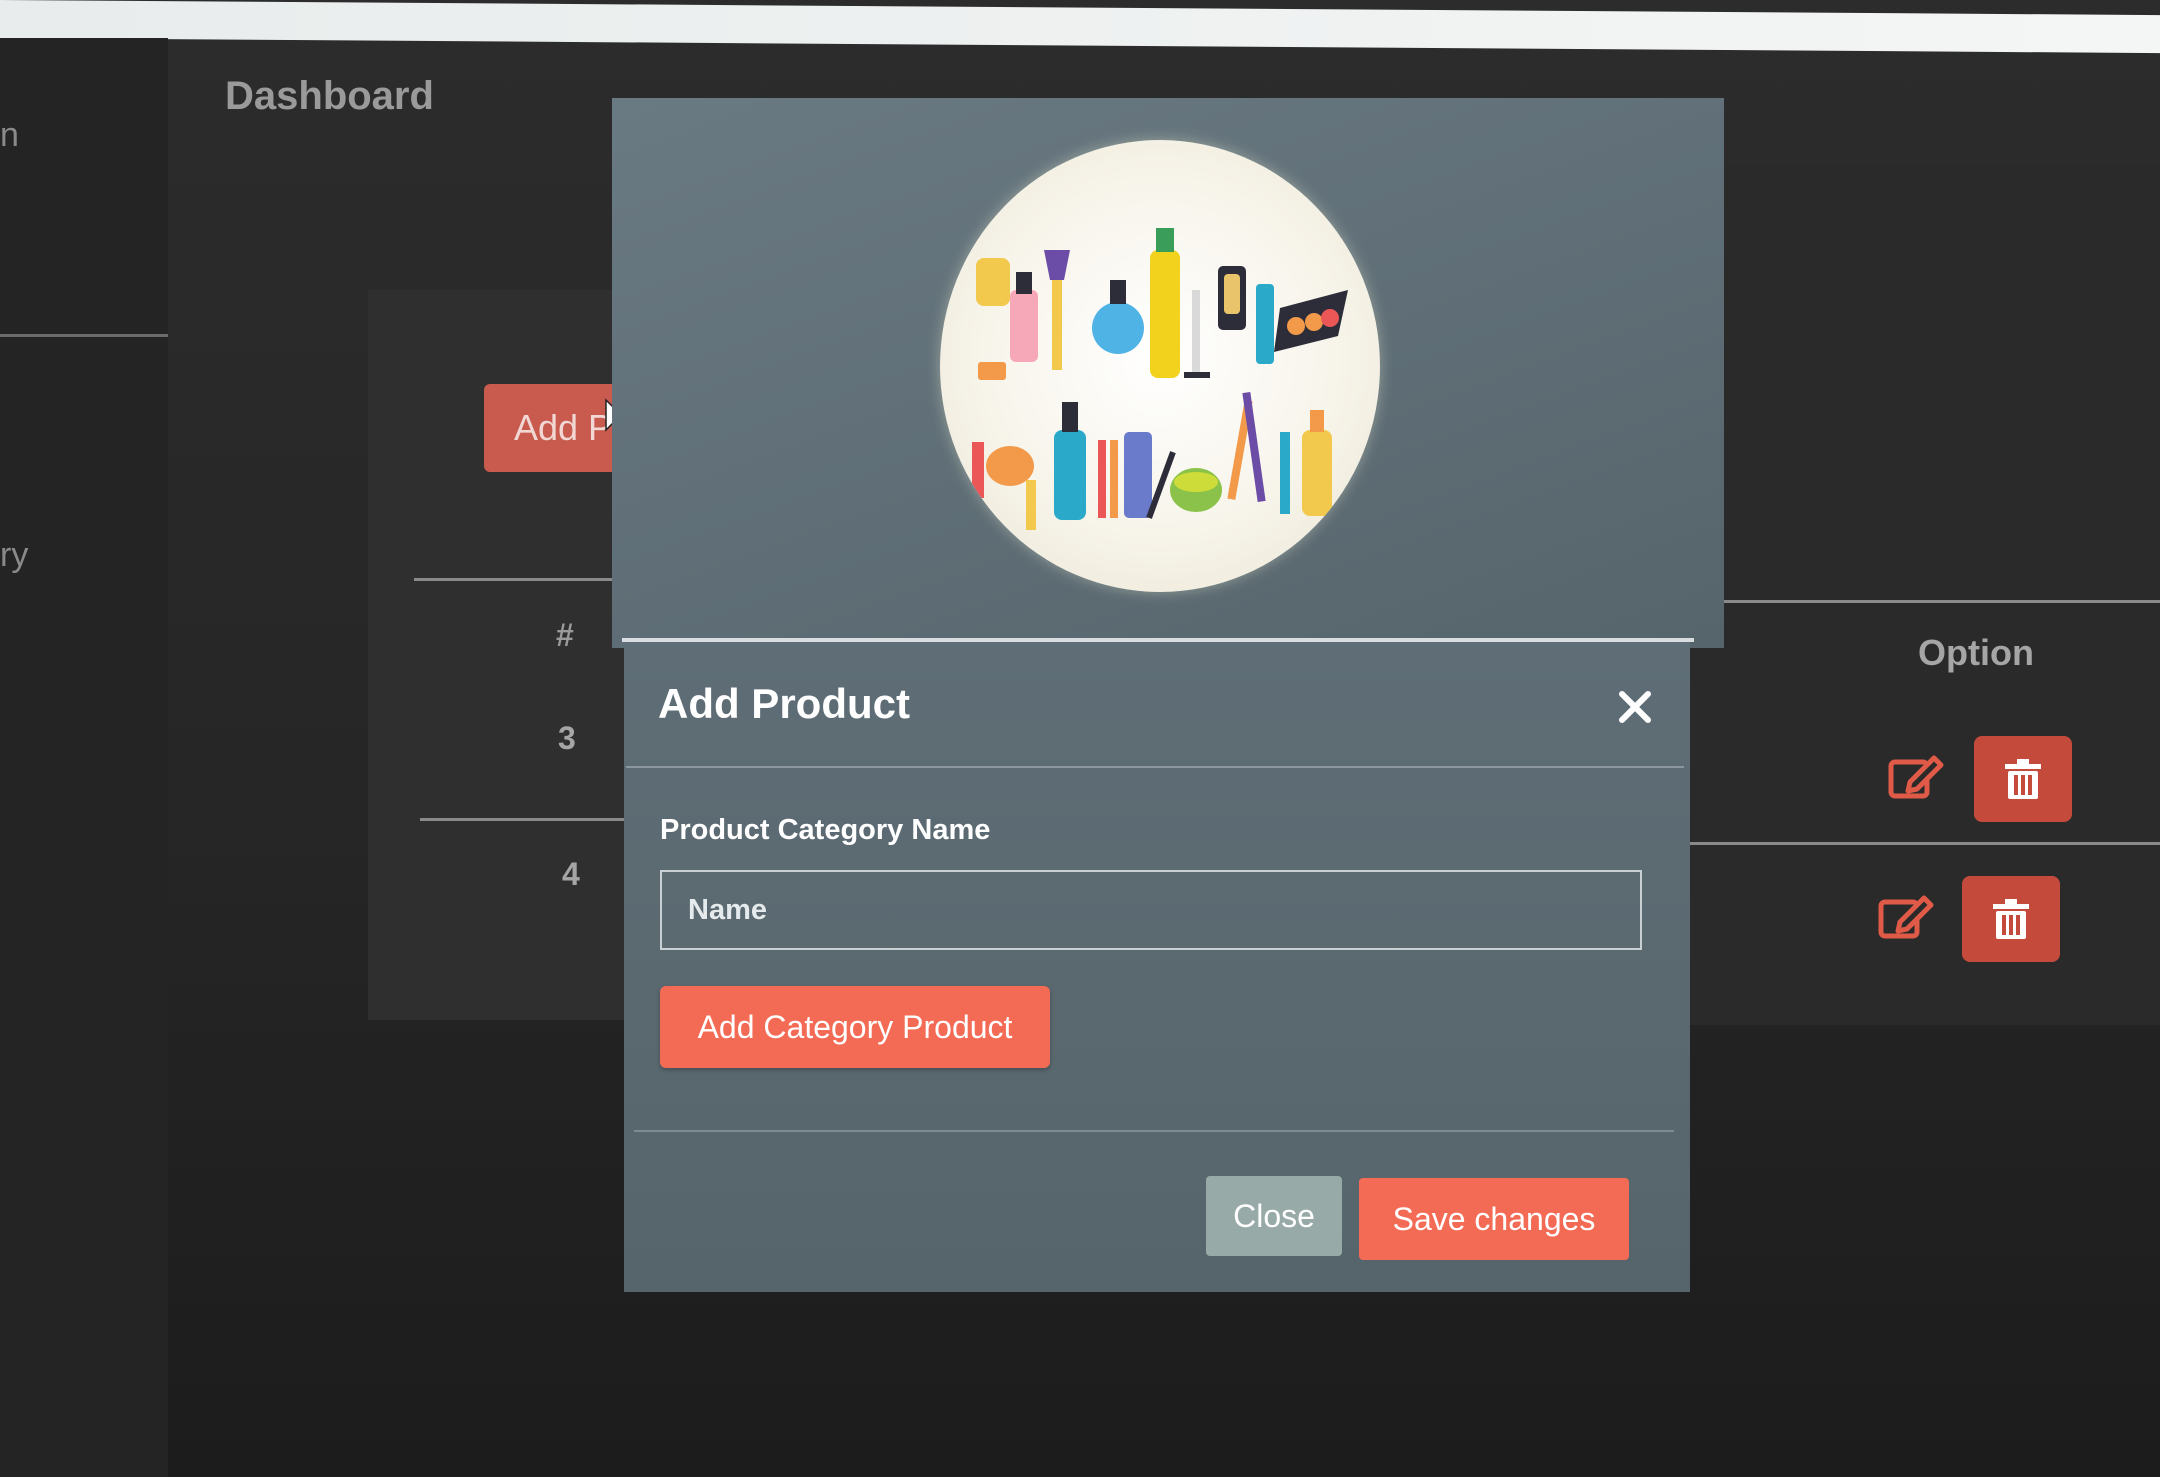 This screenshot has width=2160, height=1477. What do you see at coordinates (329, 96) in the screenshot?
I see `page-title: Dashboard` at bounding box center [329, 96].